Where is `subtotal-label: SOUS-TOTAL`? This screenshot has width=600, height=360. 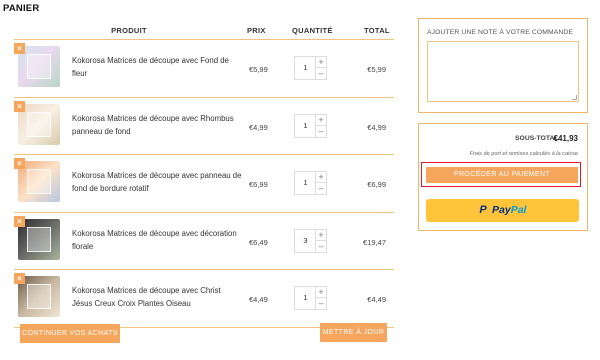
subtotal-label: SOUS-TOTAL is located at coordinates (537, 138).